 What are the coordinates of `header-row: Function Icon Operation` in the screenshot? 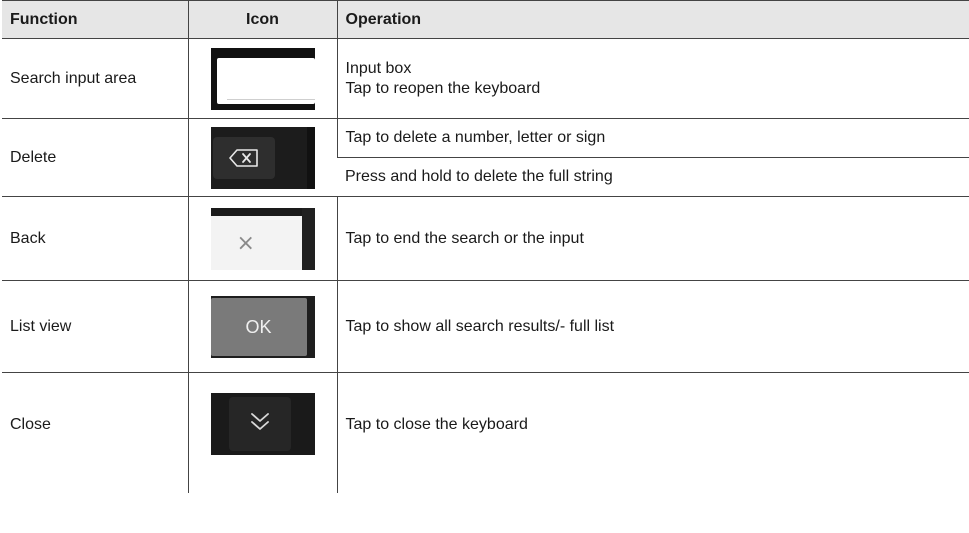 It's located at (485, 19).